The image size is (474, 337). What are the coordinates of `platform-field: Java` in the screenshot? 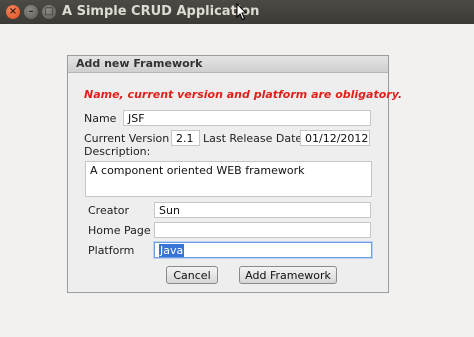 It's located at (263, 250).